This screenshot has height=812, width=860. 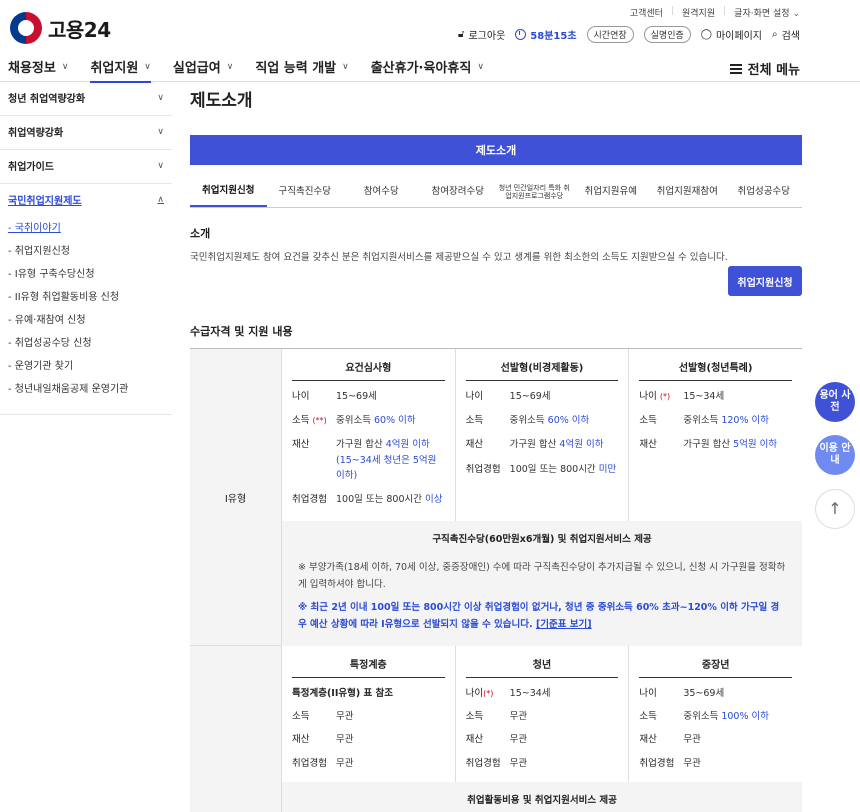 I want to click on sidebar-subitem: - 운영기관 찾기, so click(x=86, y=366).